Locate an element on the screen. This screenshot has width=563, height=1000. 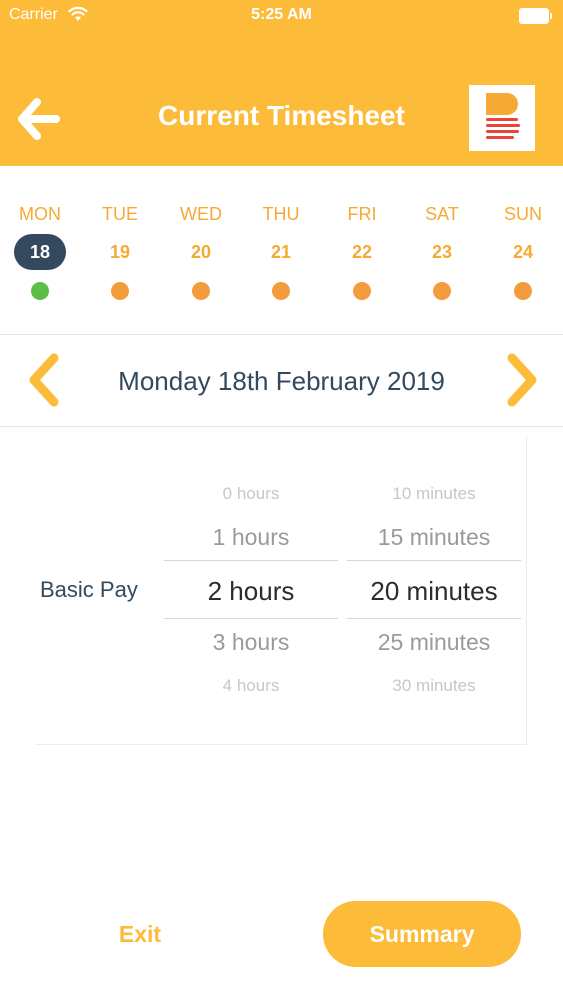
status-bar: Carrier 5:25 AM is located at coordinates (281, 15).